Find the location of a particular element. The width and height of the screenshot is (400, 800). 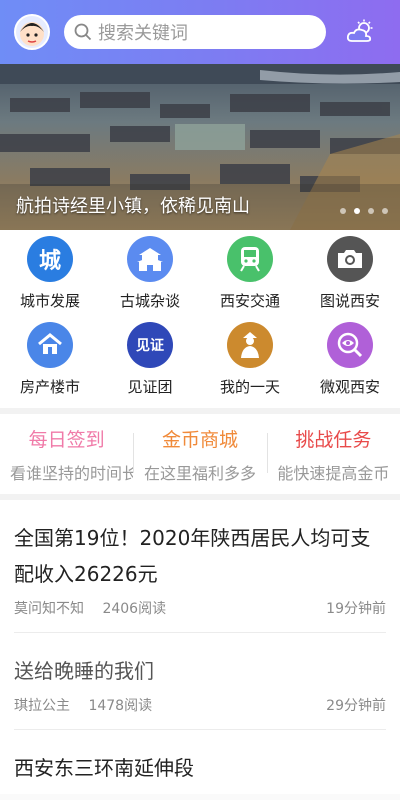

category-label: 微观西安 is located at coordinates (349, 387).